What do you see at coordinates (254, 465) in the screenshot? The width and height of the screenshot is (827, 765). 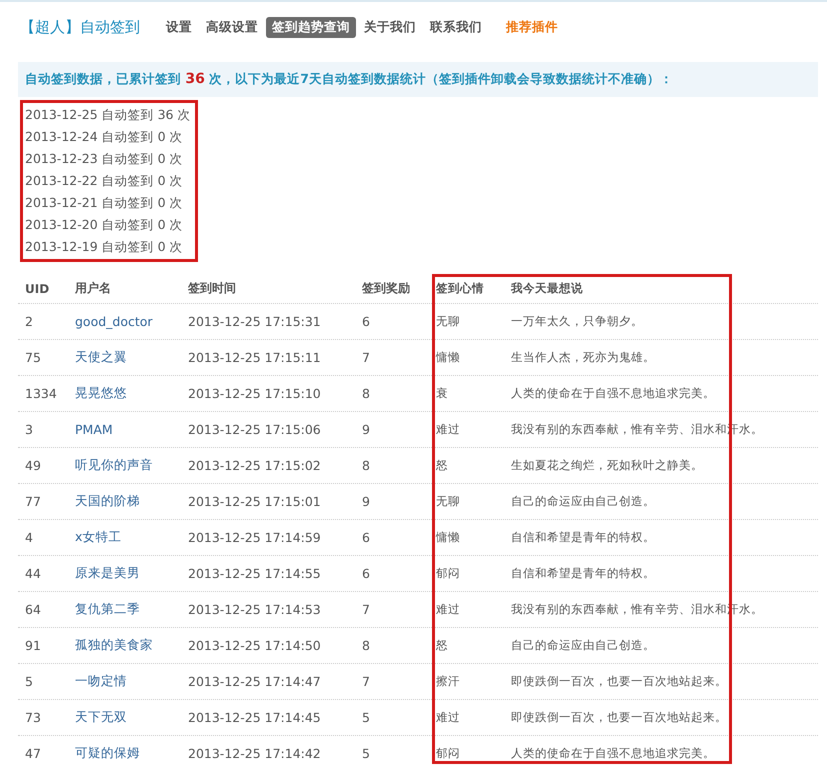 I see `time-cell-text: 2013-12-25 17:15:02` at bounding box center [254, 465].